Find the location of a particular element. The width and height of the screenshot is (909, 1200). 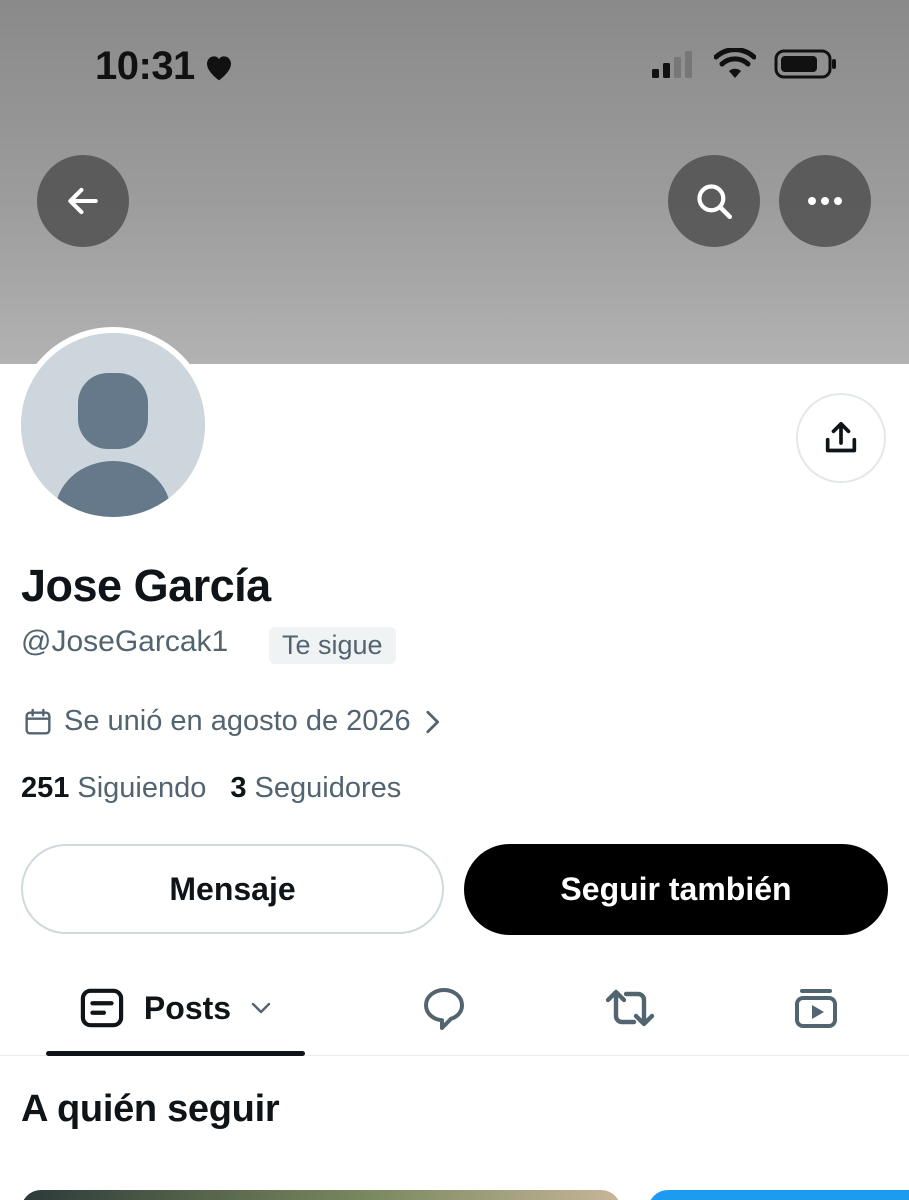

tab-replies is located at coordinates (444, 1008).